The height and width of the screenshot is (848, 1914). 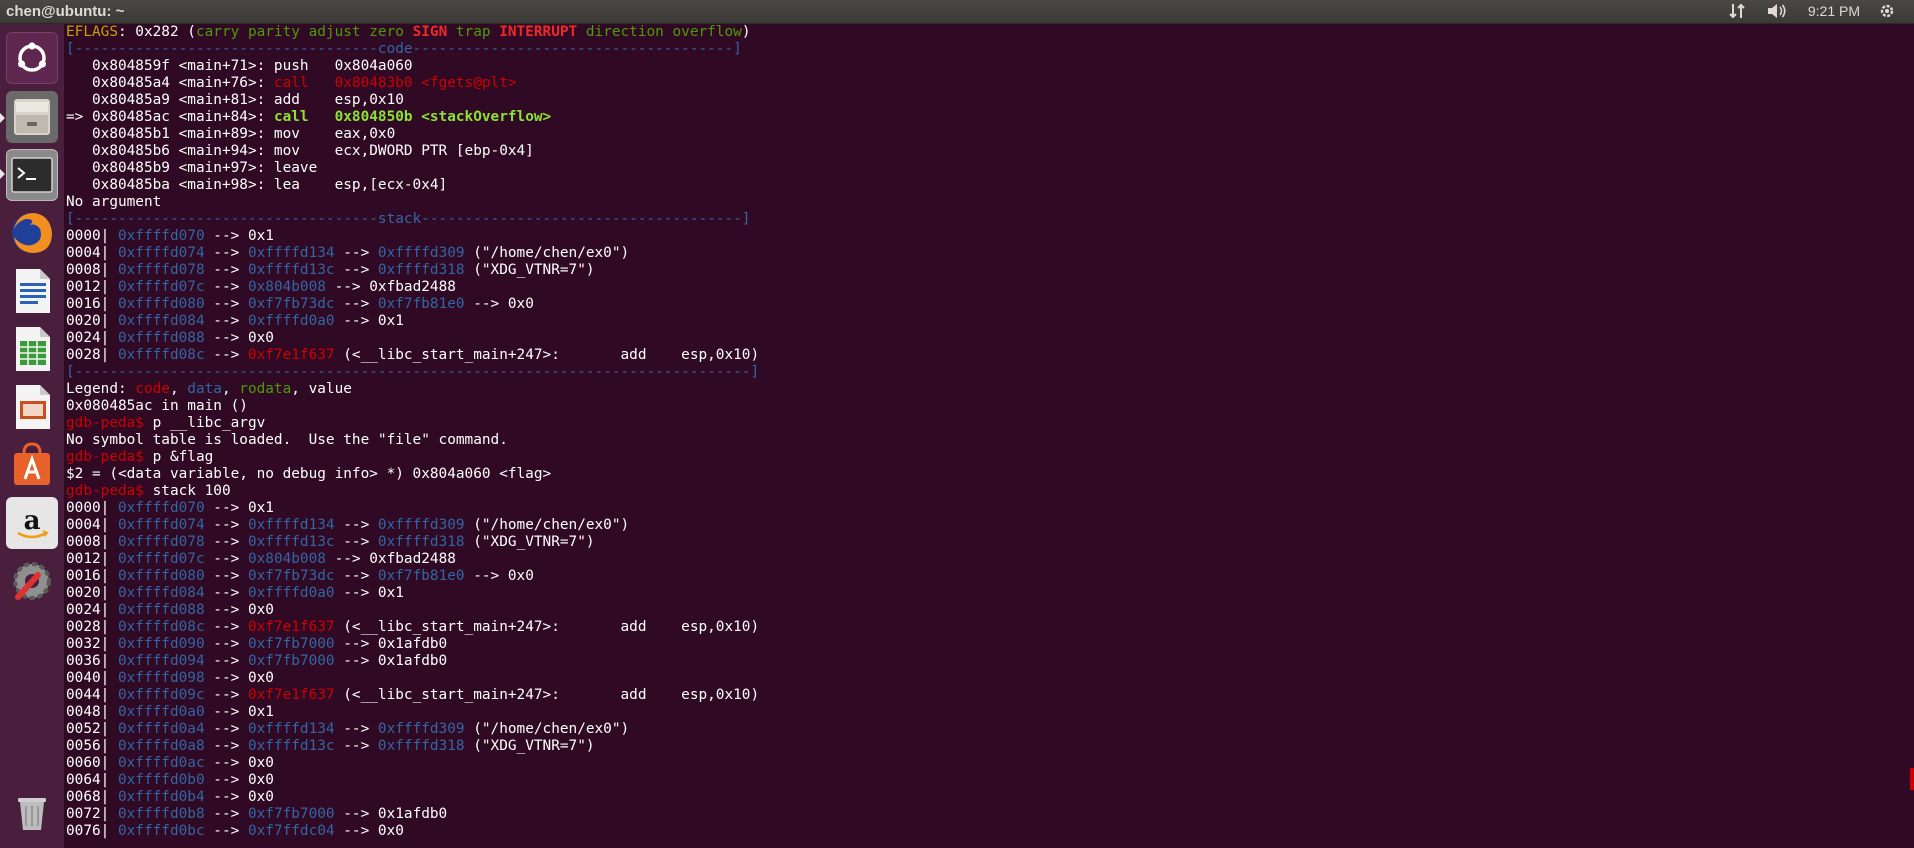 I want to click on trash-button, so click(x=32, y=810).